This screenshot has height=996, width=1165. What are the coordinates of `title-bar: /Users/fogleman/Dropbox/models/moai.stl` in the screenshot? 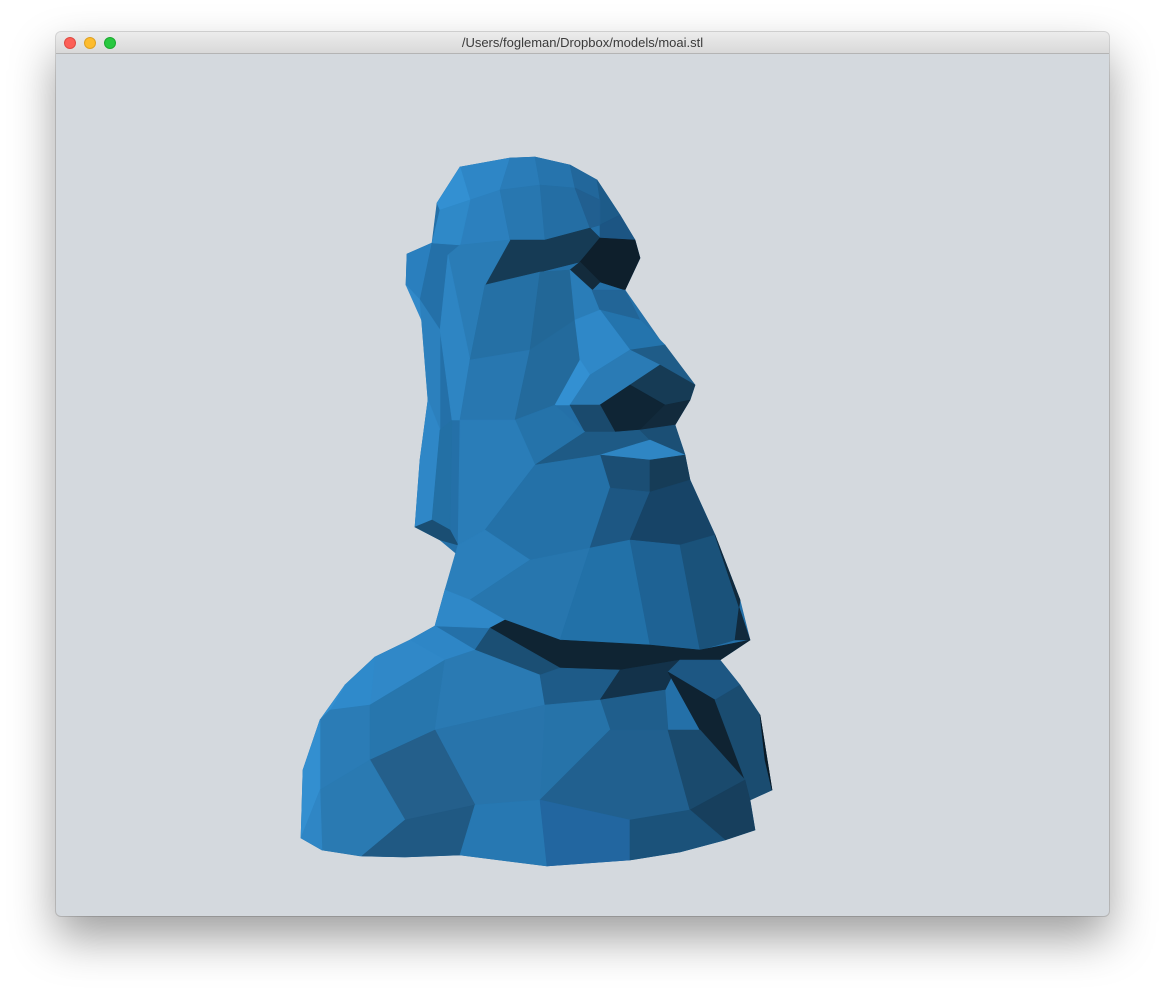 It's located at (582, 43).